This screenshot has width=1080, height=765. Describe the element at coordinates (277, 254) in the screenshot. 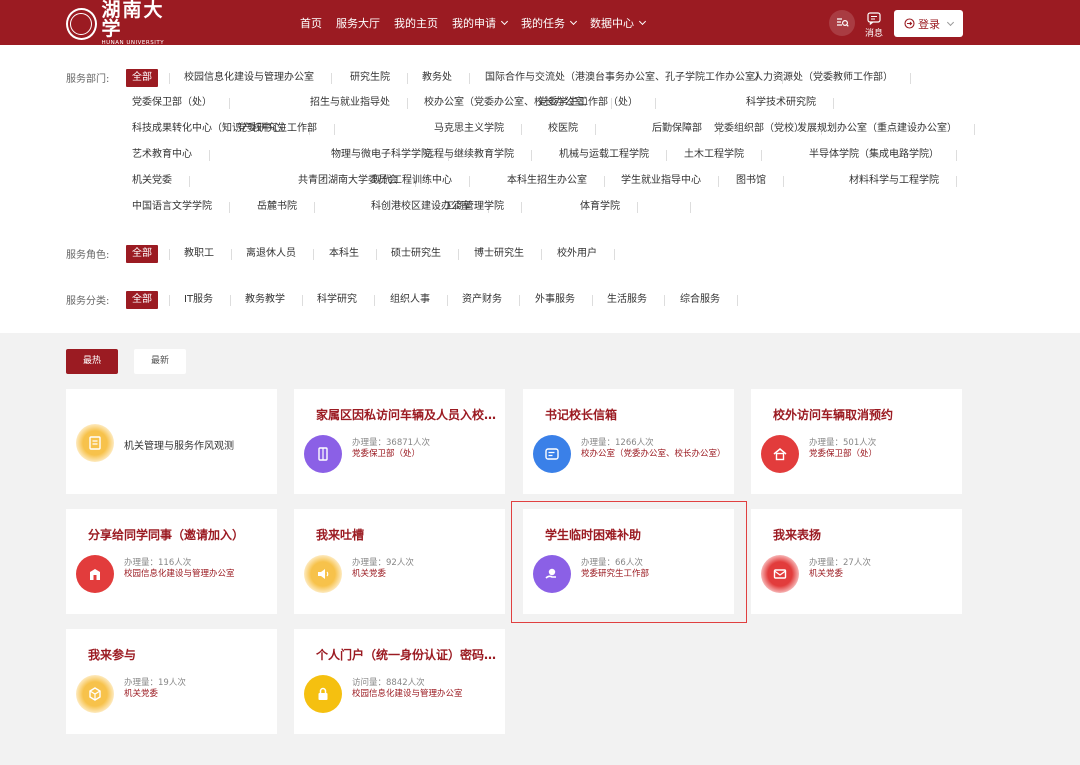

I see `filter-roles-option: 离退休人员` at that location.